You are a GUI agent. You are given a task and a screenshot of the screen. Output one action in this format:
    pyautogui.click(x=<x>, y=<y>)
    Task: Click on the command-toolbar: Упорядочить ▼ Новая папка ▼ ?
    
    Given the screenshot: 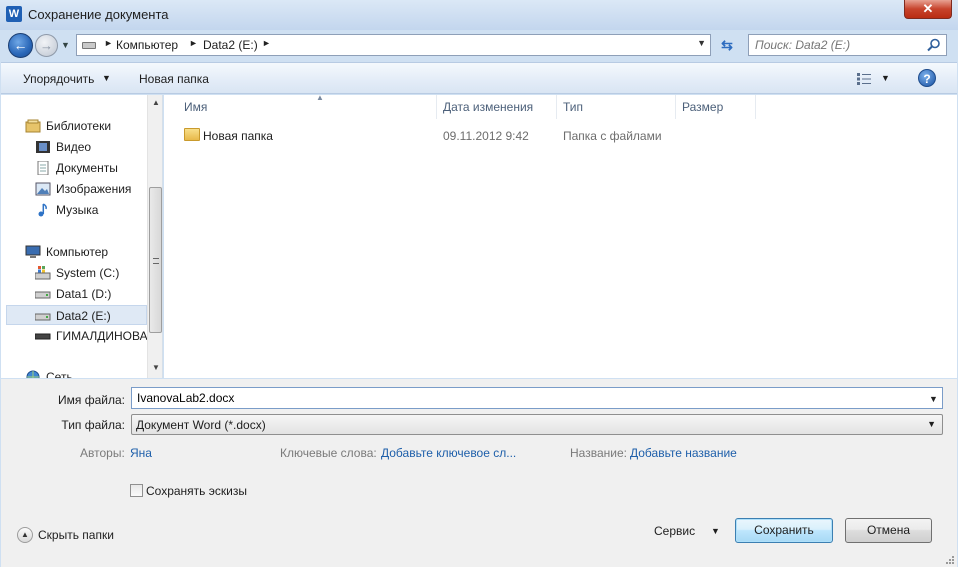 What is the action you would take?
    pyautogui.click(x=479, y=78)
    